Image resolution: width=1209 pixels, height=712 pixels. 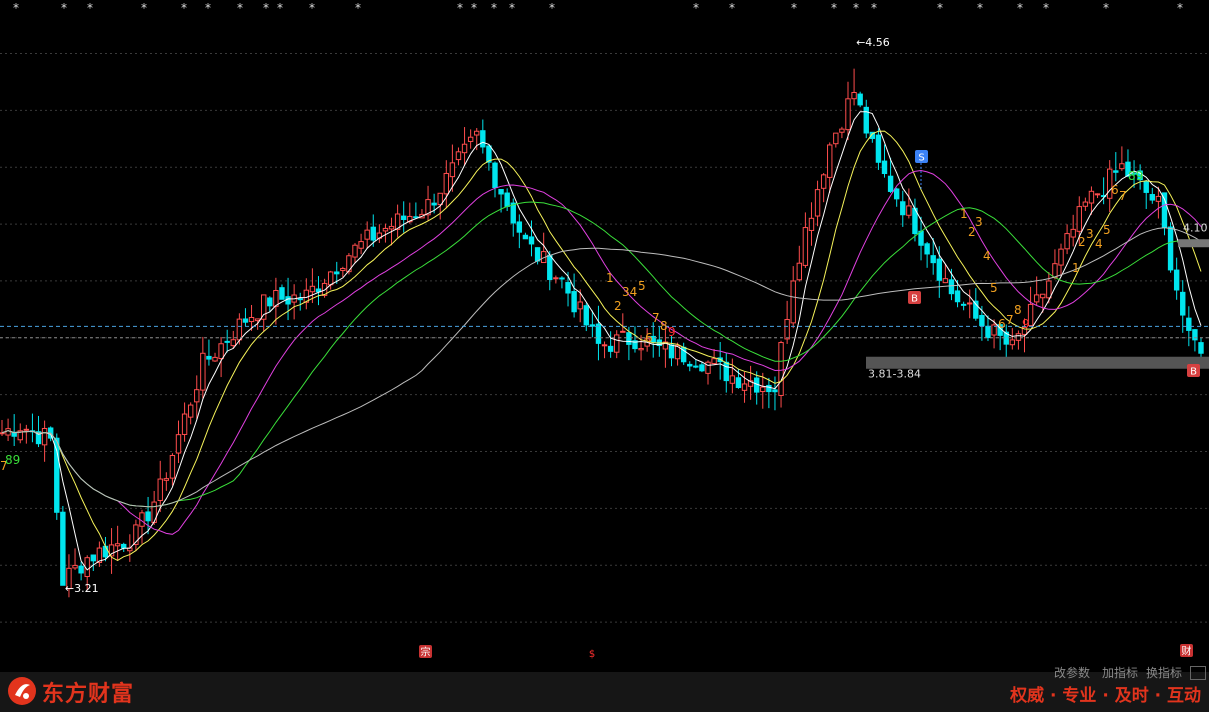 What do you see at coordinates (592, 654) in the screenshot?
I see `bottom-tag-2: $` at bounding box center [592, 654].